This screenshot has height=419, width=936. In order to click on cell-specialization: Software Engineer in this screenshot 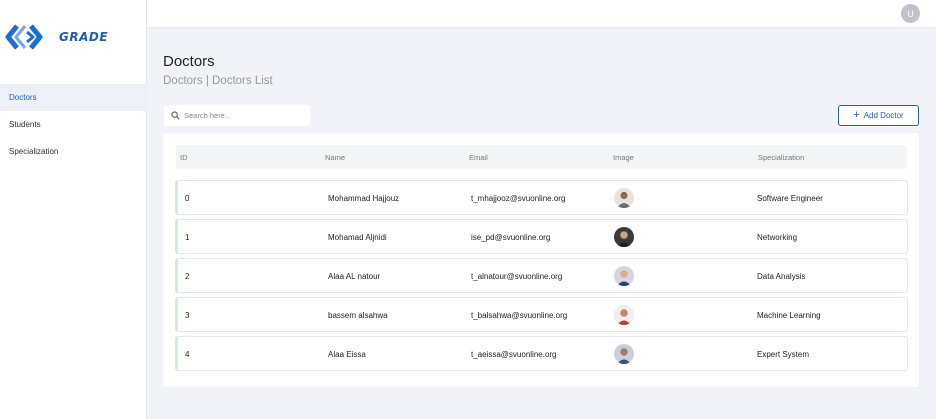, I will do `click(790, 198)`.